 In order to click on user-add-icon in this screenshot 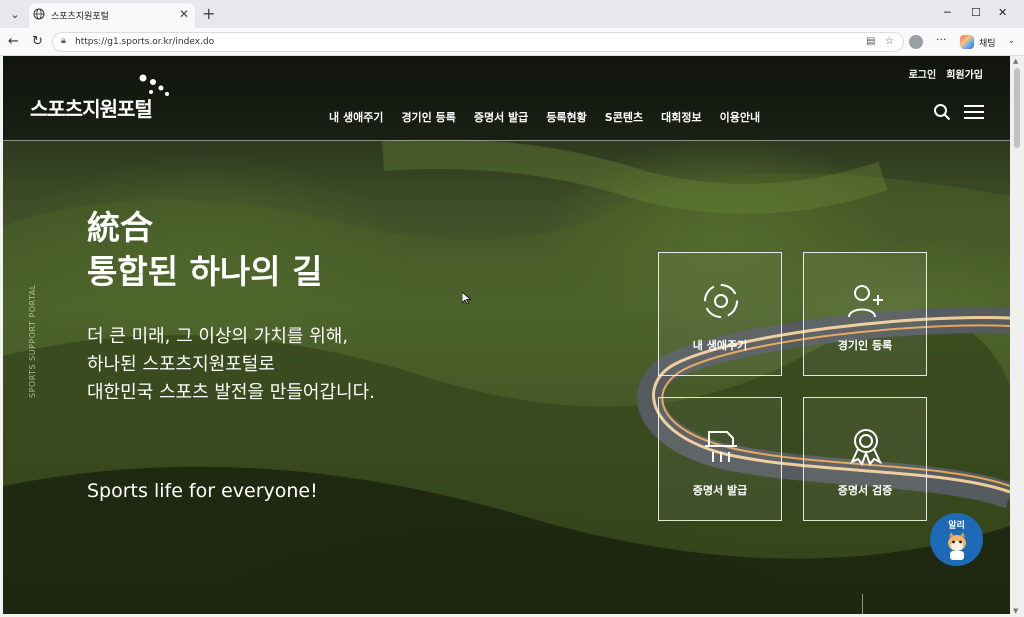, I will do `click(865, 301)`.